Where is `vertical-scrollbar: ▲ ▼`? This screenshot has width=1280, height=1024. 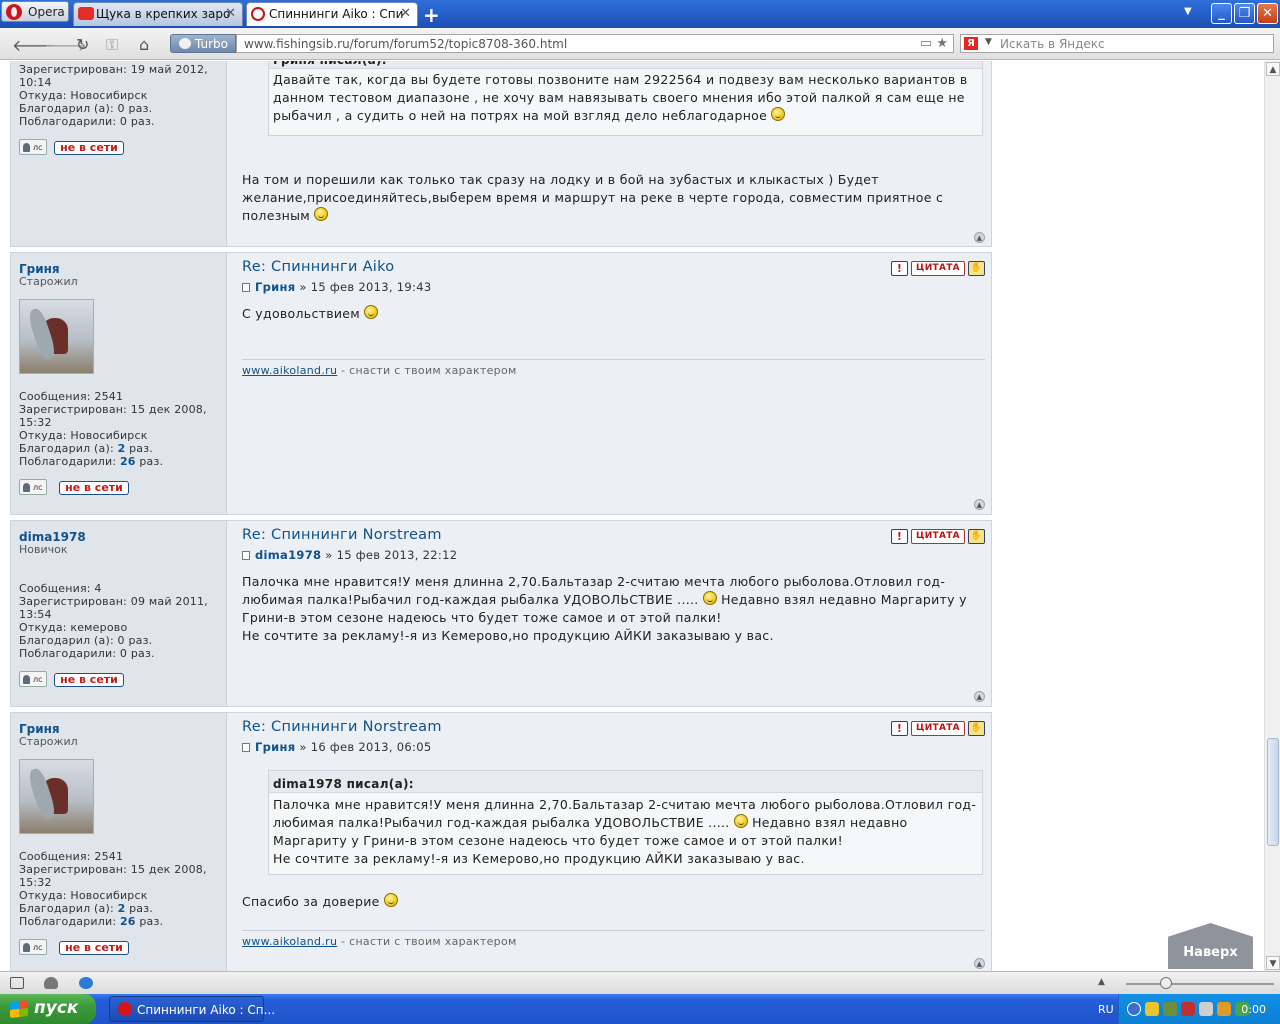 vertical-scrollbar: ▲ ▼ is located at coordinates (1272, 516).